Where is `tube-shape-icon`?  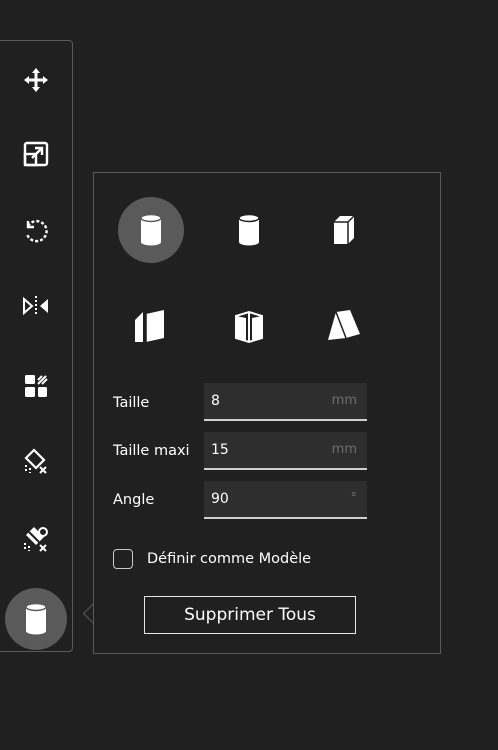 tube-shape-icon is located at coordinates (249, 230).